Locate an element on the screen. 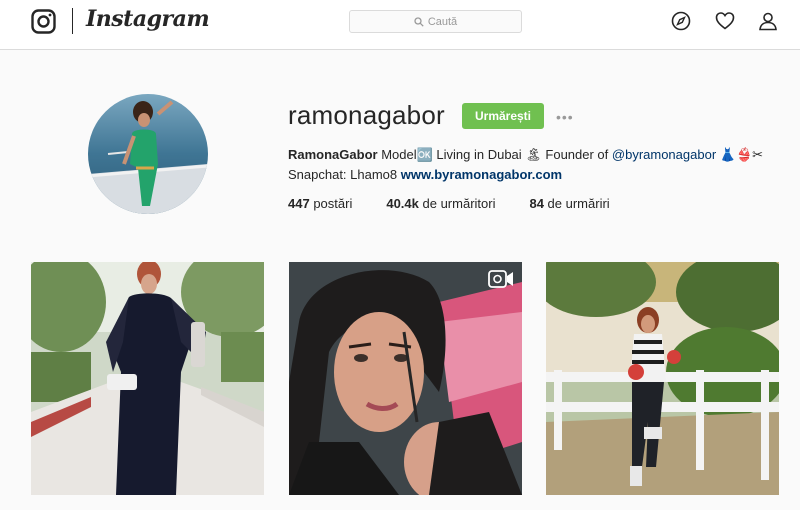  top-navigation-bar: Instagram Caută is located at coordinates (400, 25).